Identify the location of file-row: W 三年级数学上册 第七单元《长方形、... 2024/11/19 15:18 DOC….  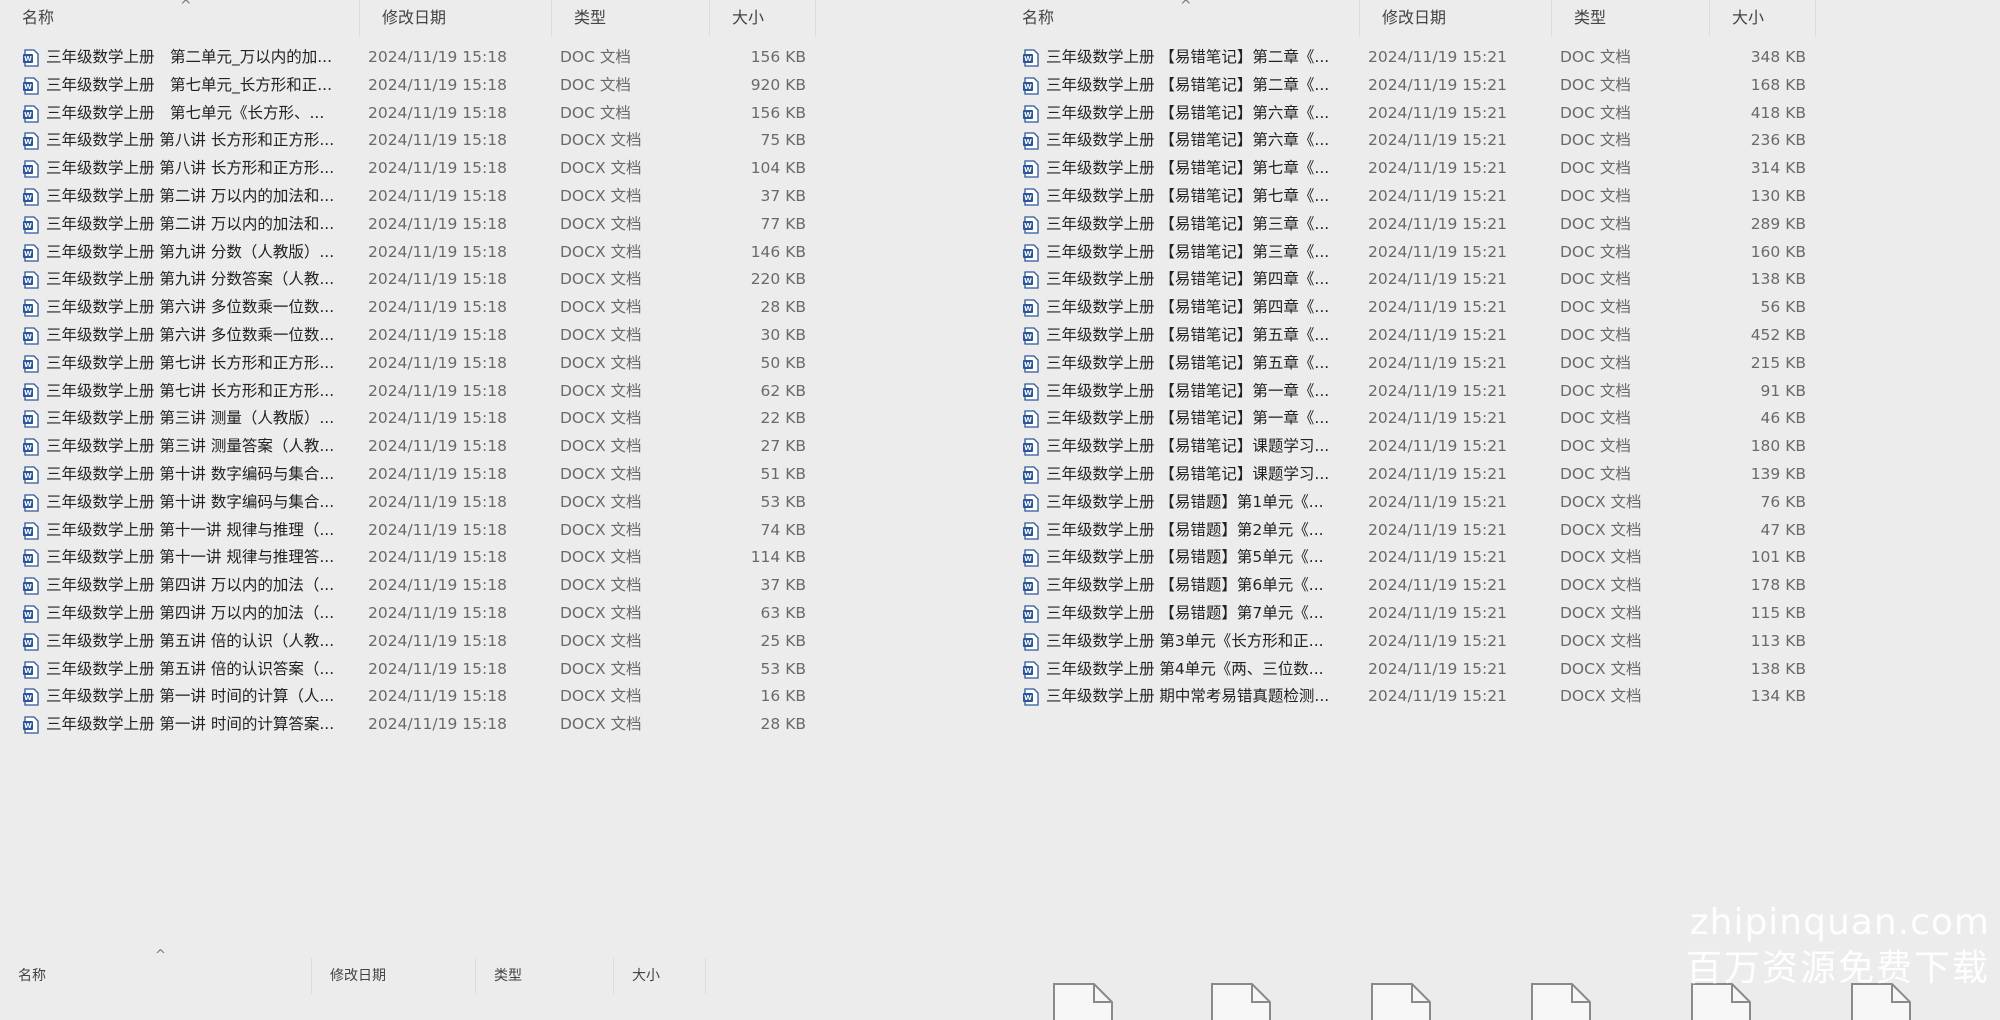
(410, 114).